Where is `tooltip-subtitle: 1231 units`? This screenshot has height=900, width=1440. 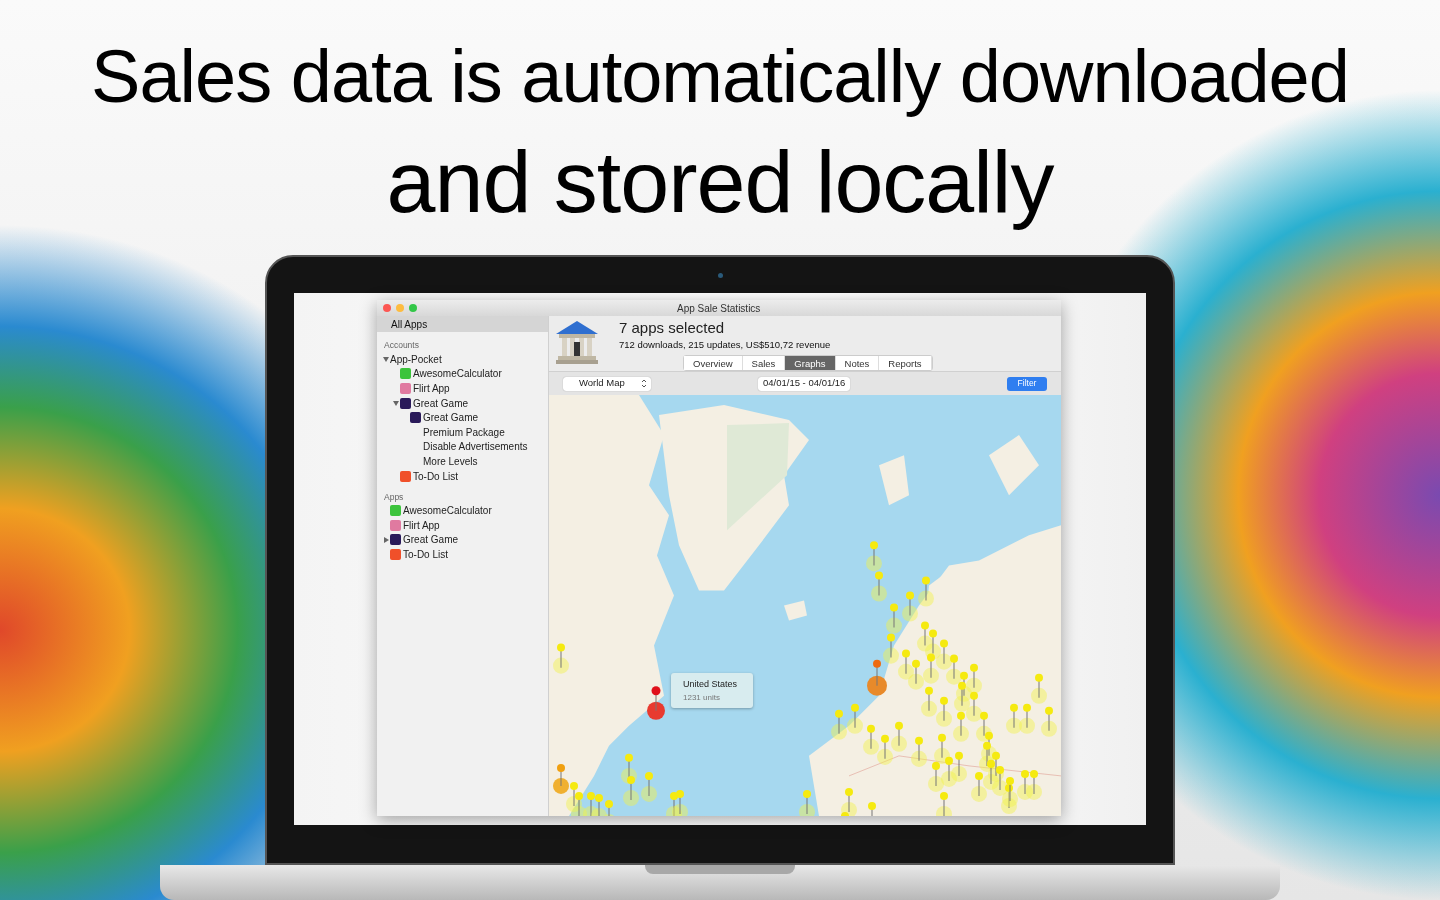
tooltip-subtitle: 1231 units is located at coordinates (702, 697).